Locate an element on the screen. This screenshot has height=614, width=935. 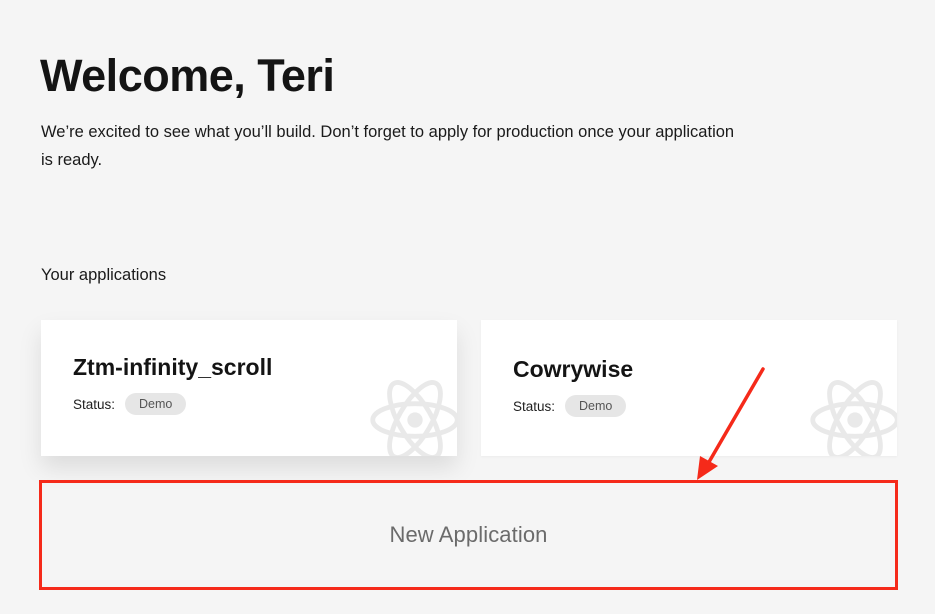
new-application-label: New Application is located at coordinates (468, 534).